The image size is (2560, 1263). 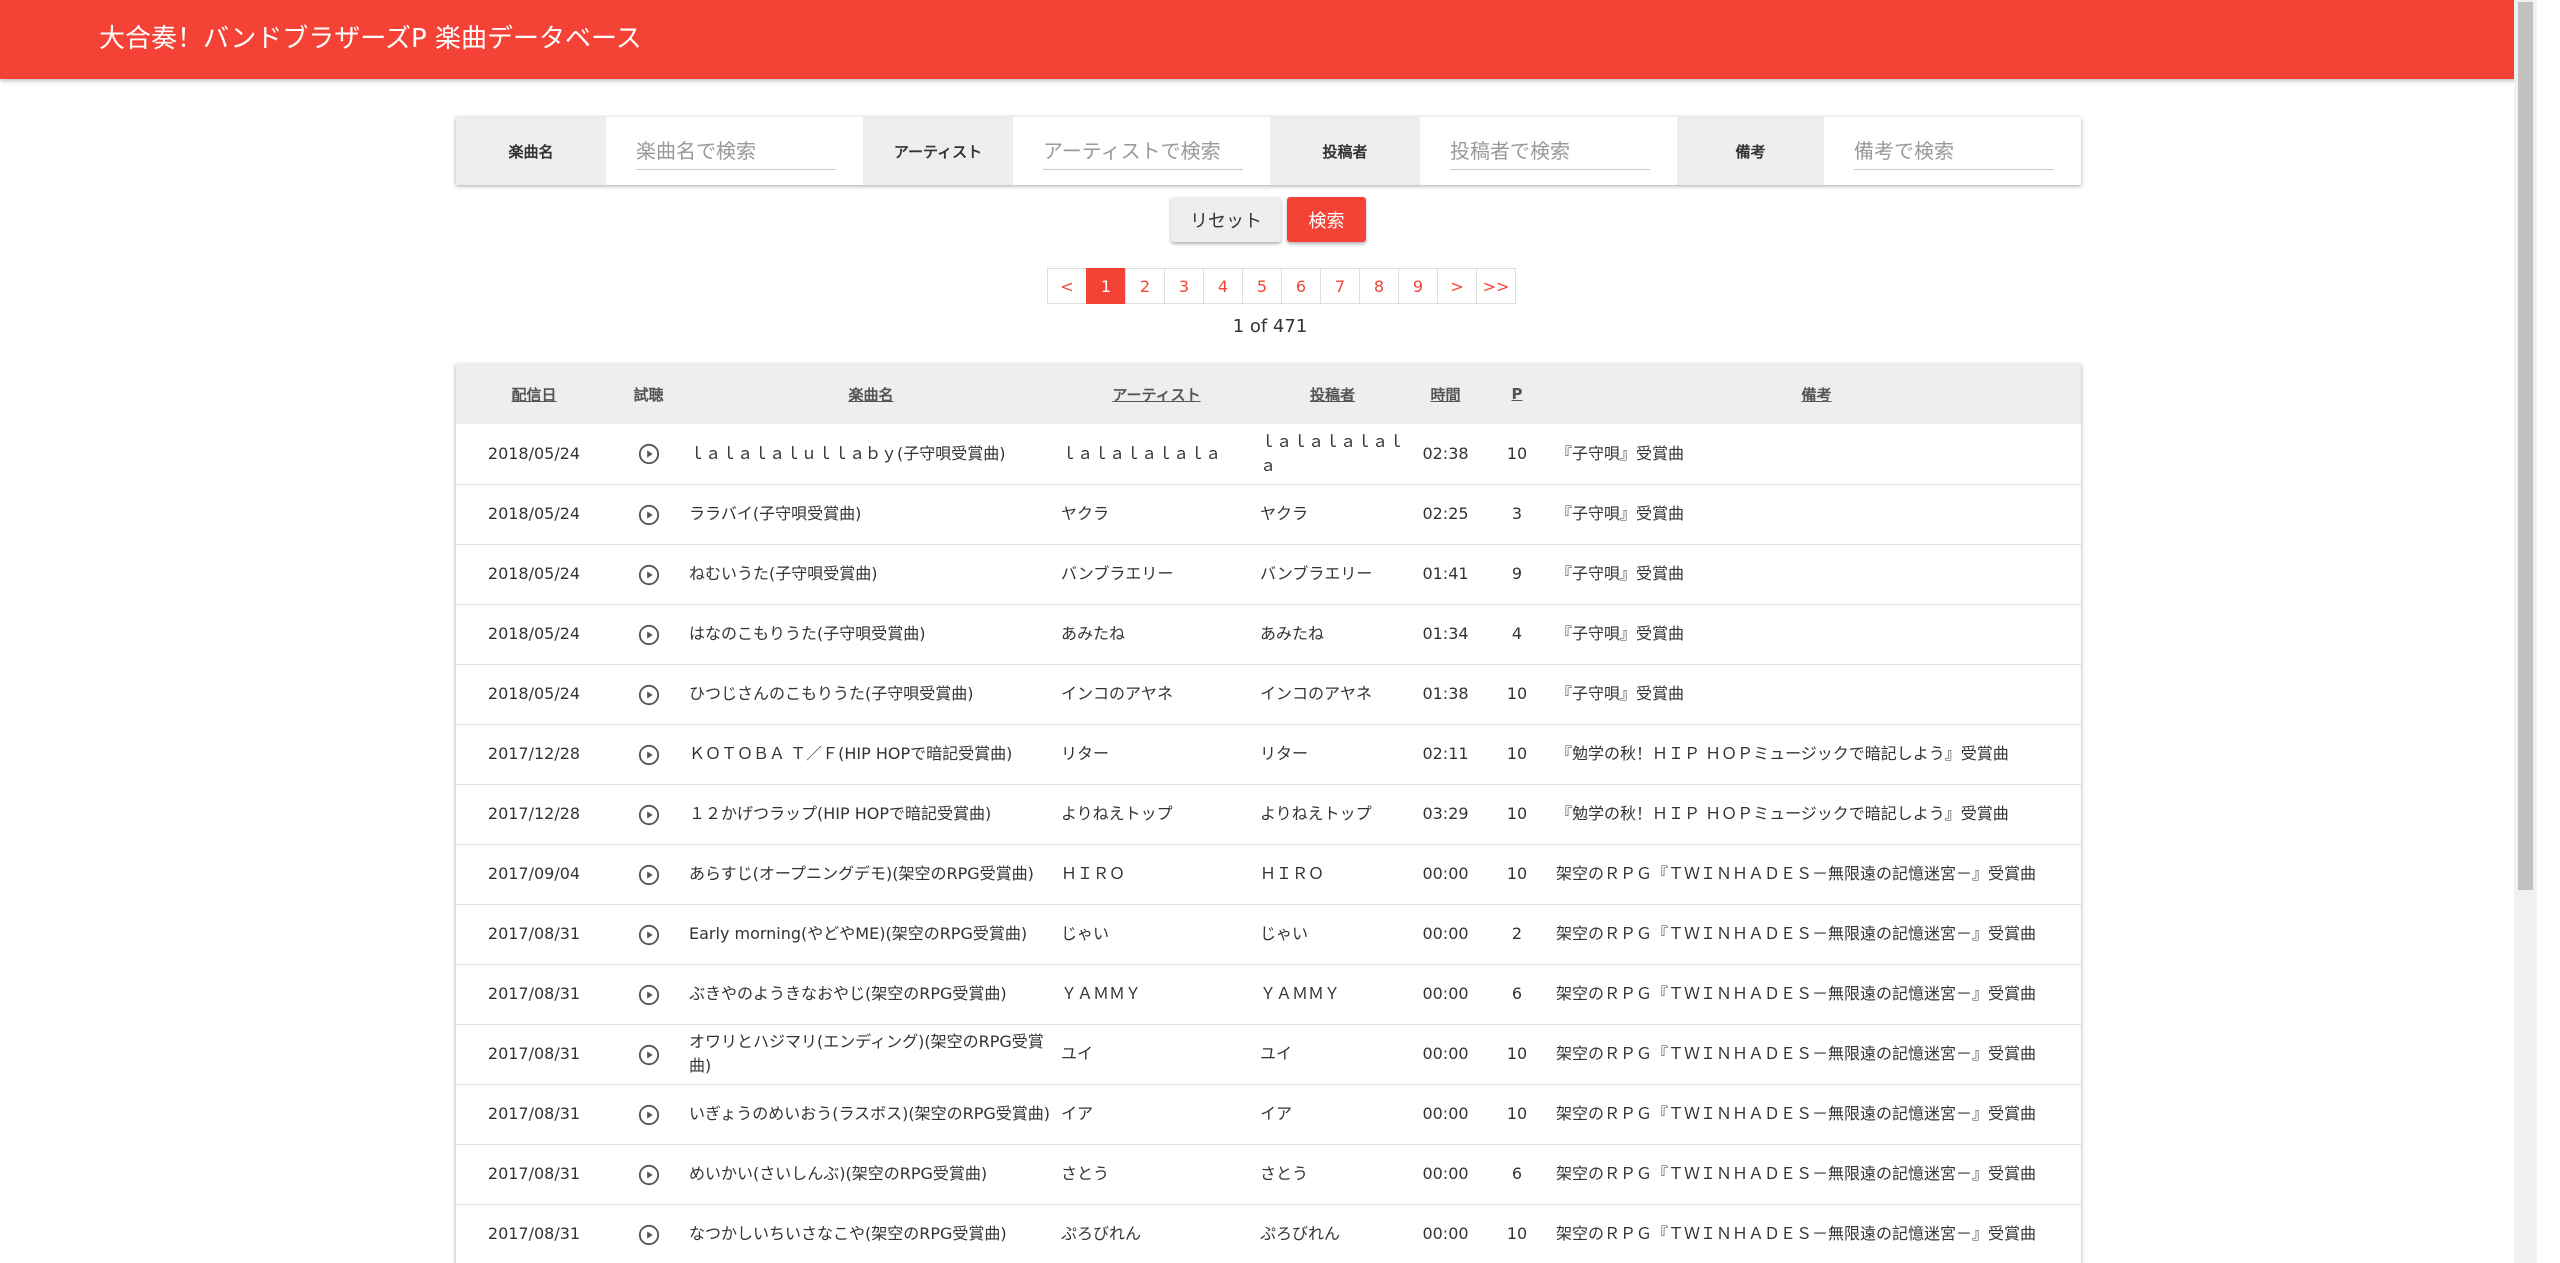 I want to click on cell-poster: あみたね, so click(x=1292, y=633).